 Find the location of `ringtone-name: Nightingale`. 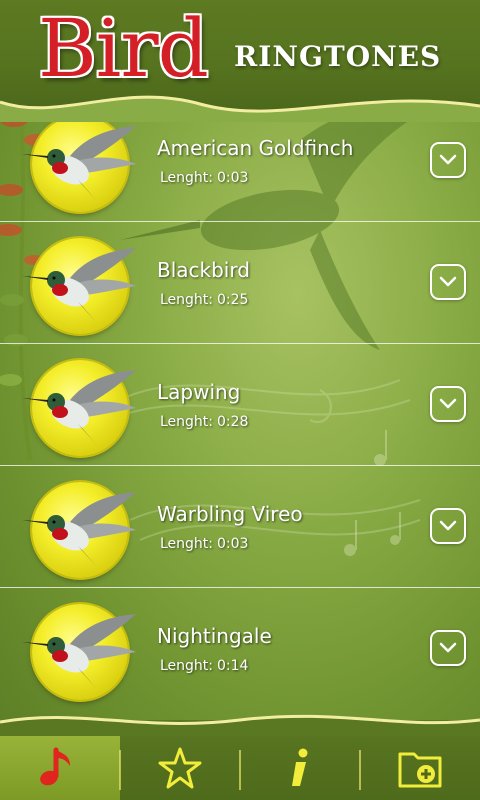

ringtone-name: Nightingale is located at coordinates (214, 636).